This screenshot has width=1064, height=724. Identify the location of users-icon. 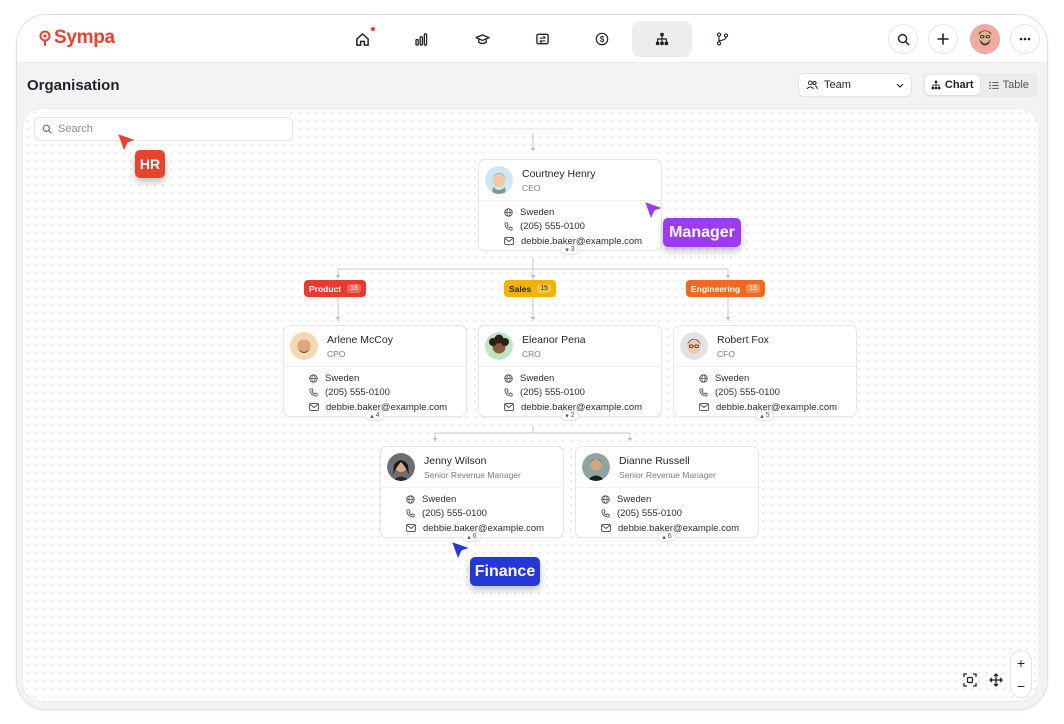
(812, 85).